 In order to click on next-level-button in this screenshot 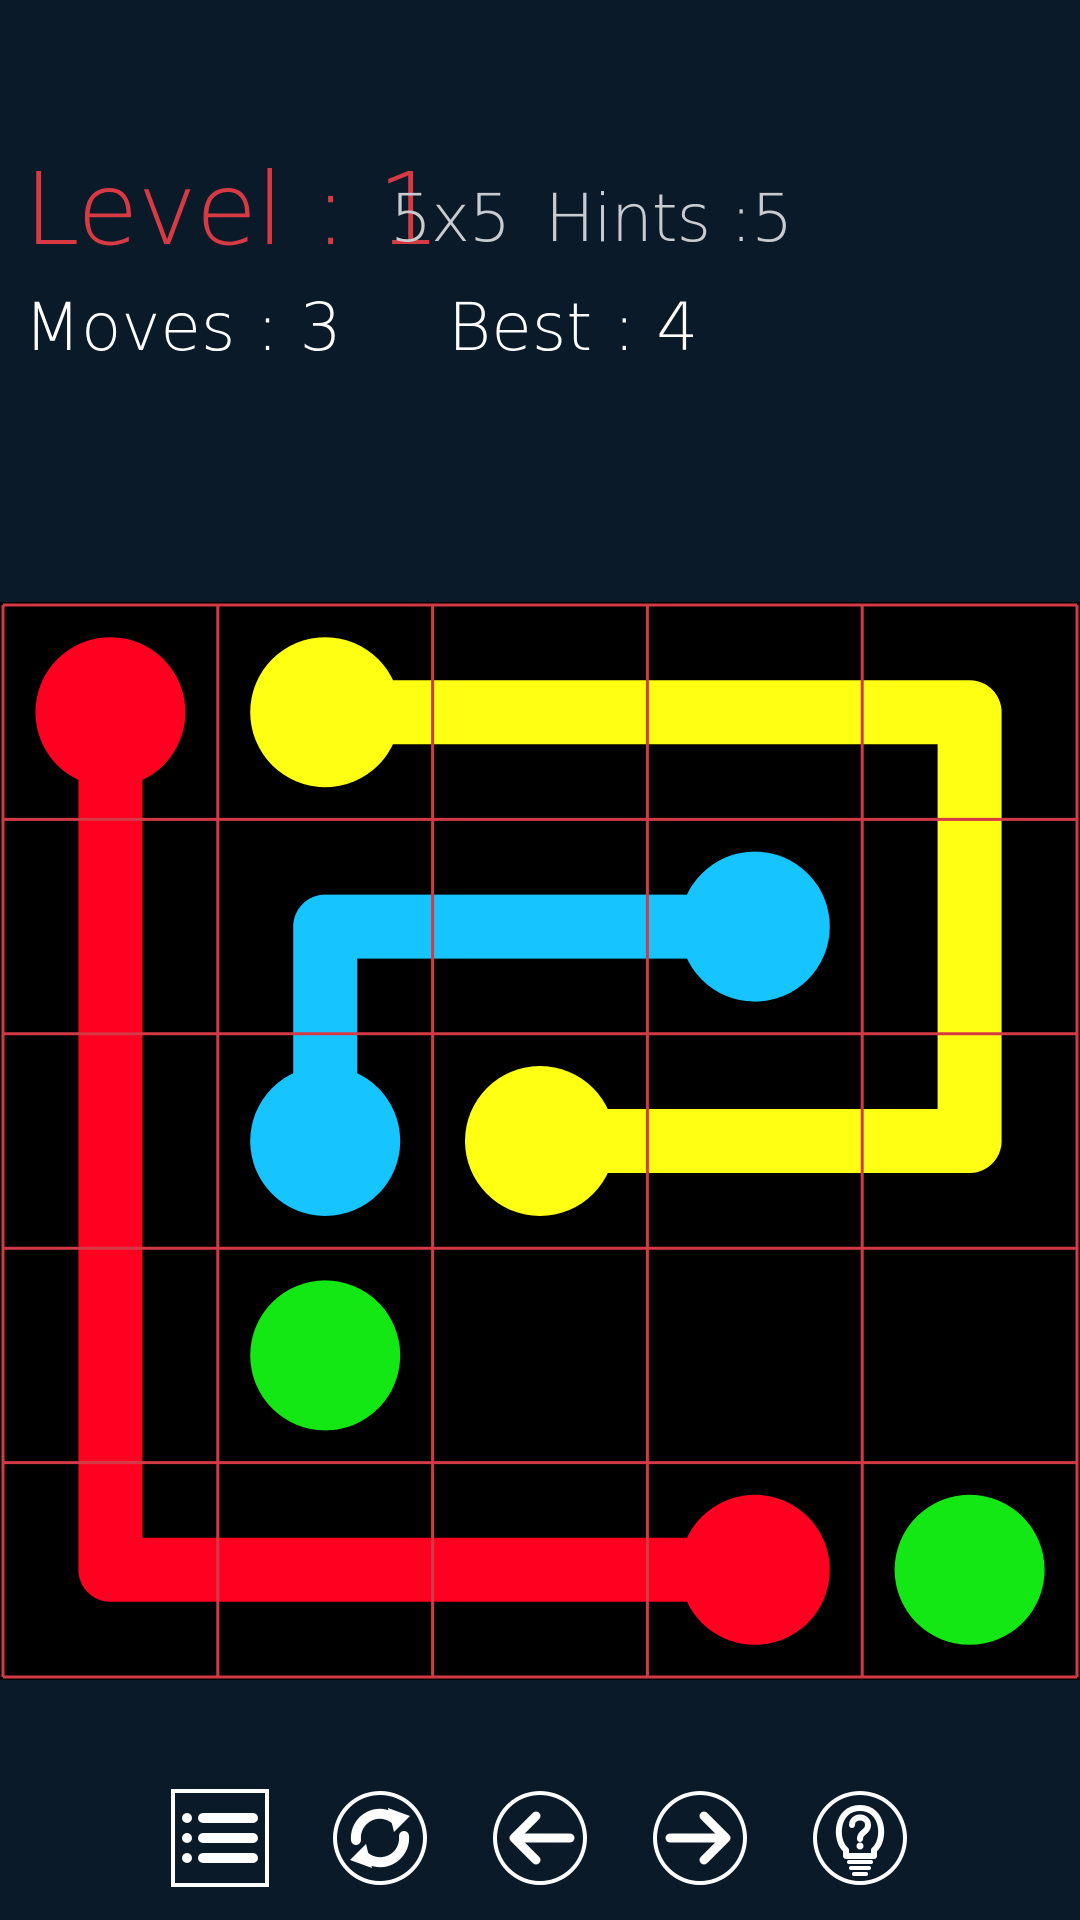, I will do `click(700, 1838)`.